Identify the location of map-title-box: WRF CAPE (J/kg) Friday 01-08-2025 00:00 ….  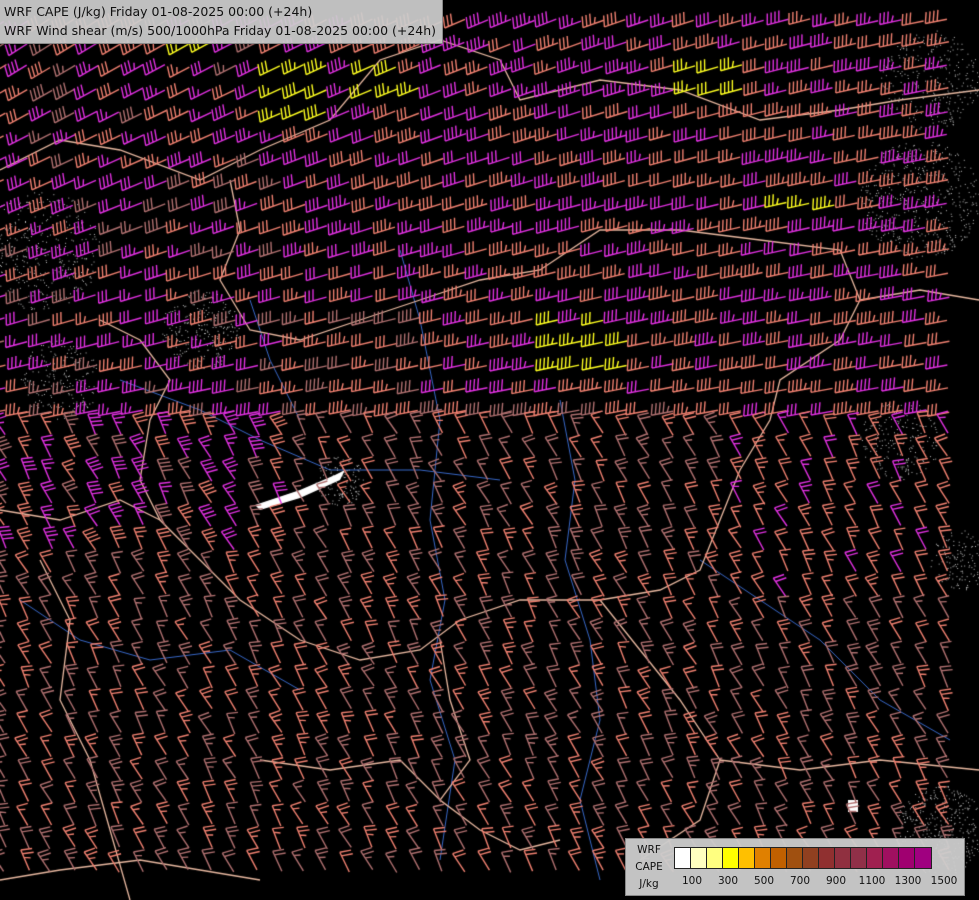
(222, 22).